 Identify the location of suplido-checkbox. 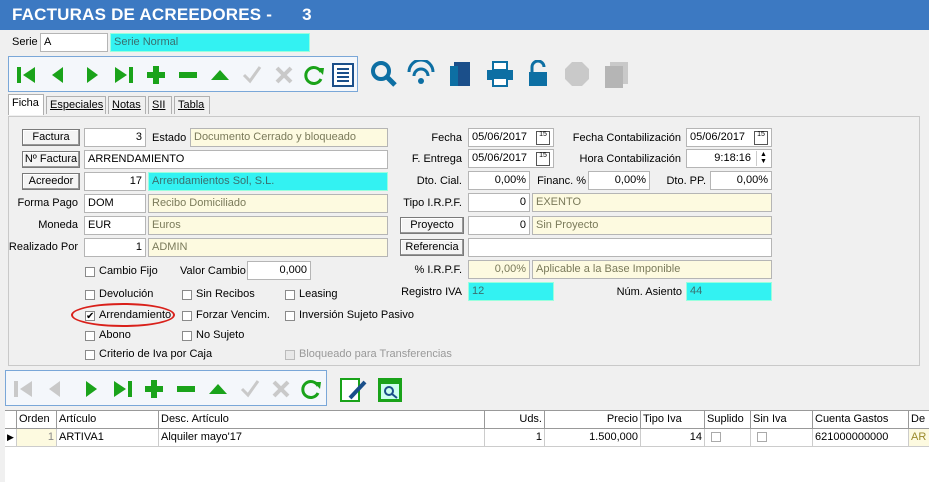
(716, 437).